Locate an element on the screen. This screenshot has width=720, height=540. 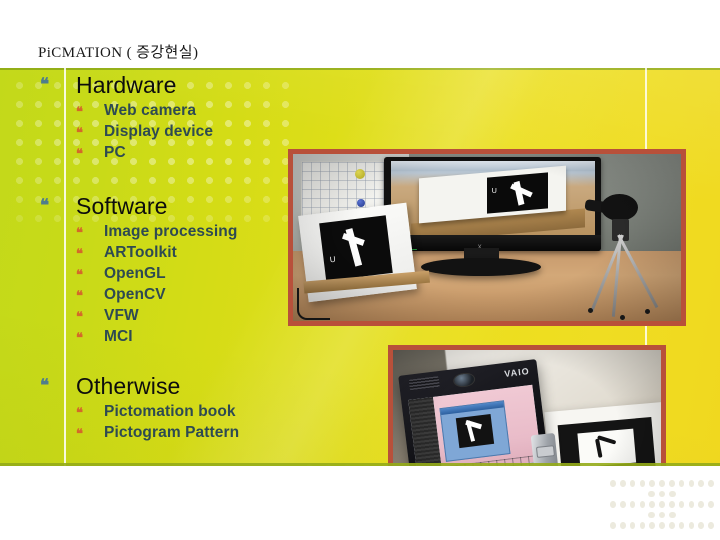
vaio-umpc-device: VAIO SONY is located at coordinates (476, 412).